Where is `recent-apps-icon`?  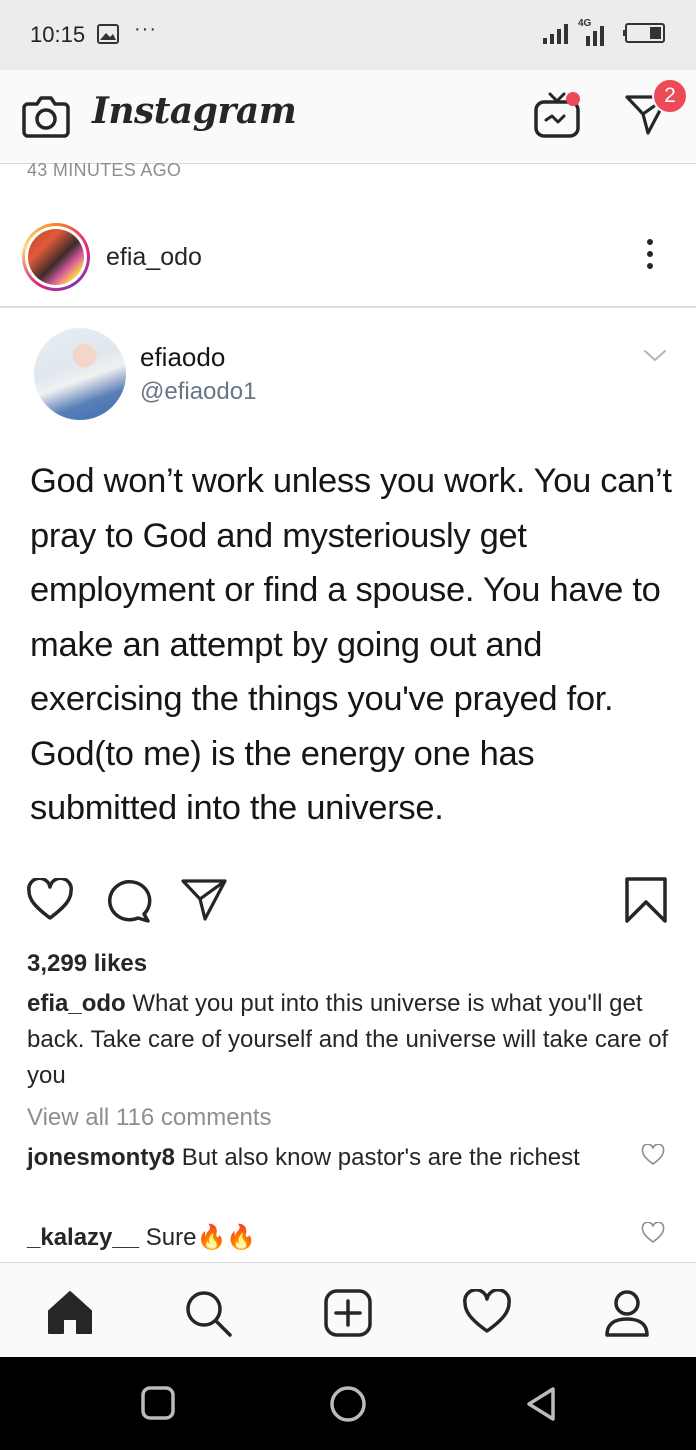
recent-apps-icon is located at coordinates (158, 1403).